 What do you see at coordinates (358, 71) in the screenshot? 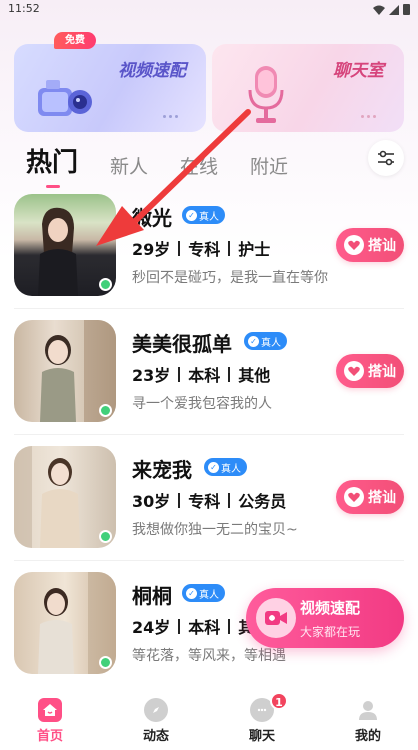
I see `chat-banner-title: 聊天室` at bounding box center [358, 71].